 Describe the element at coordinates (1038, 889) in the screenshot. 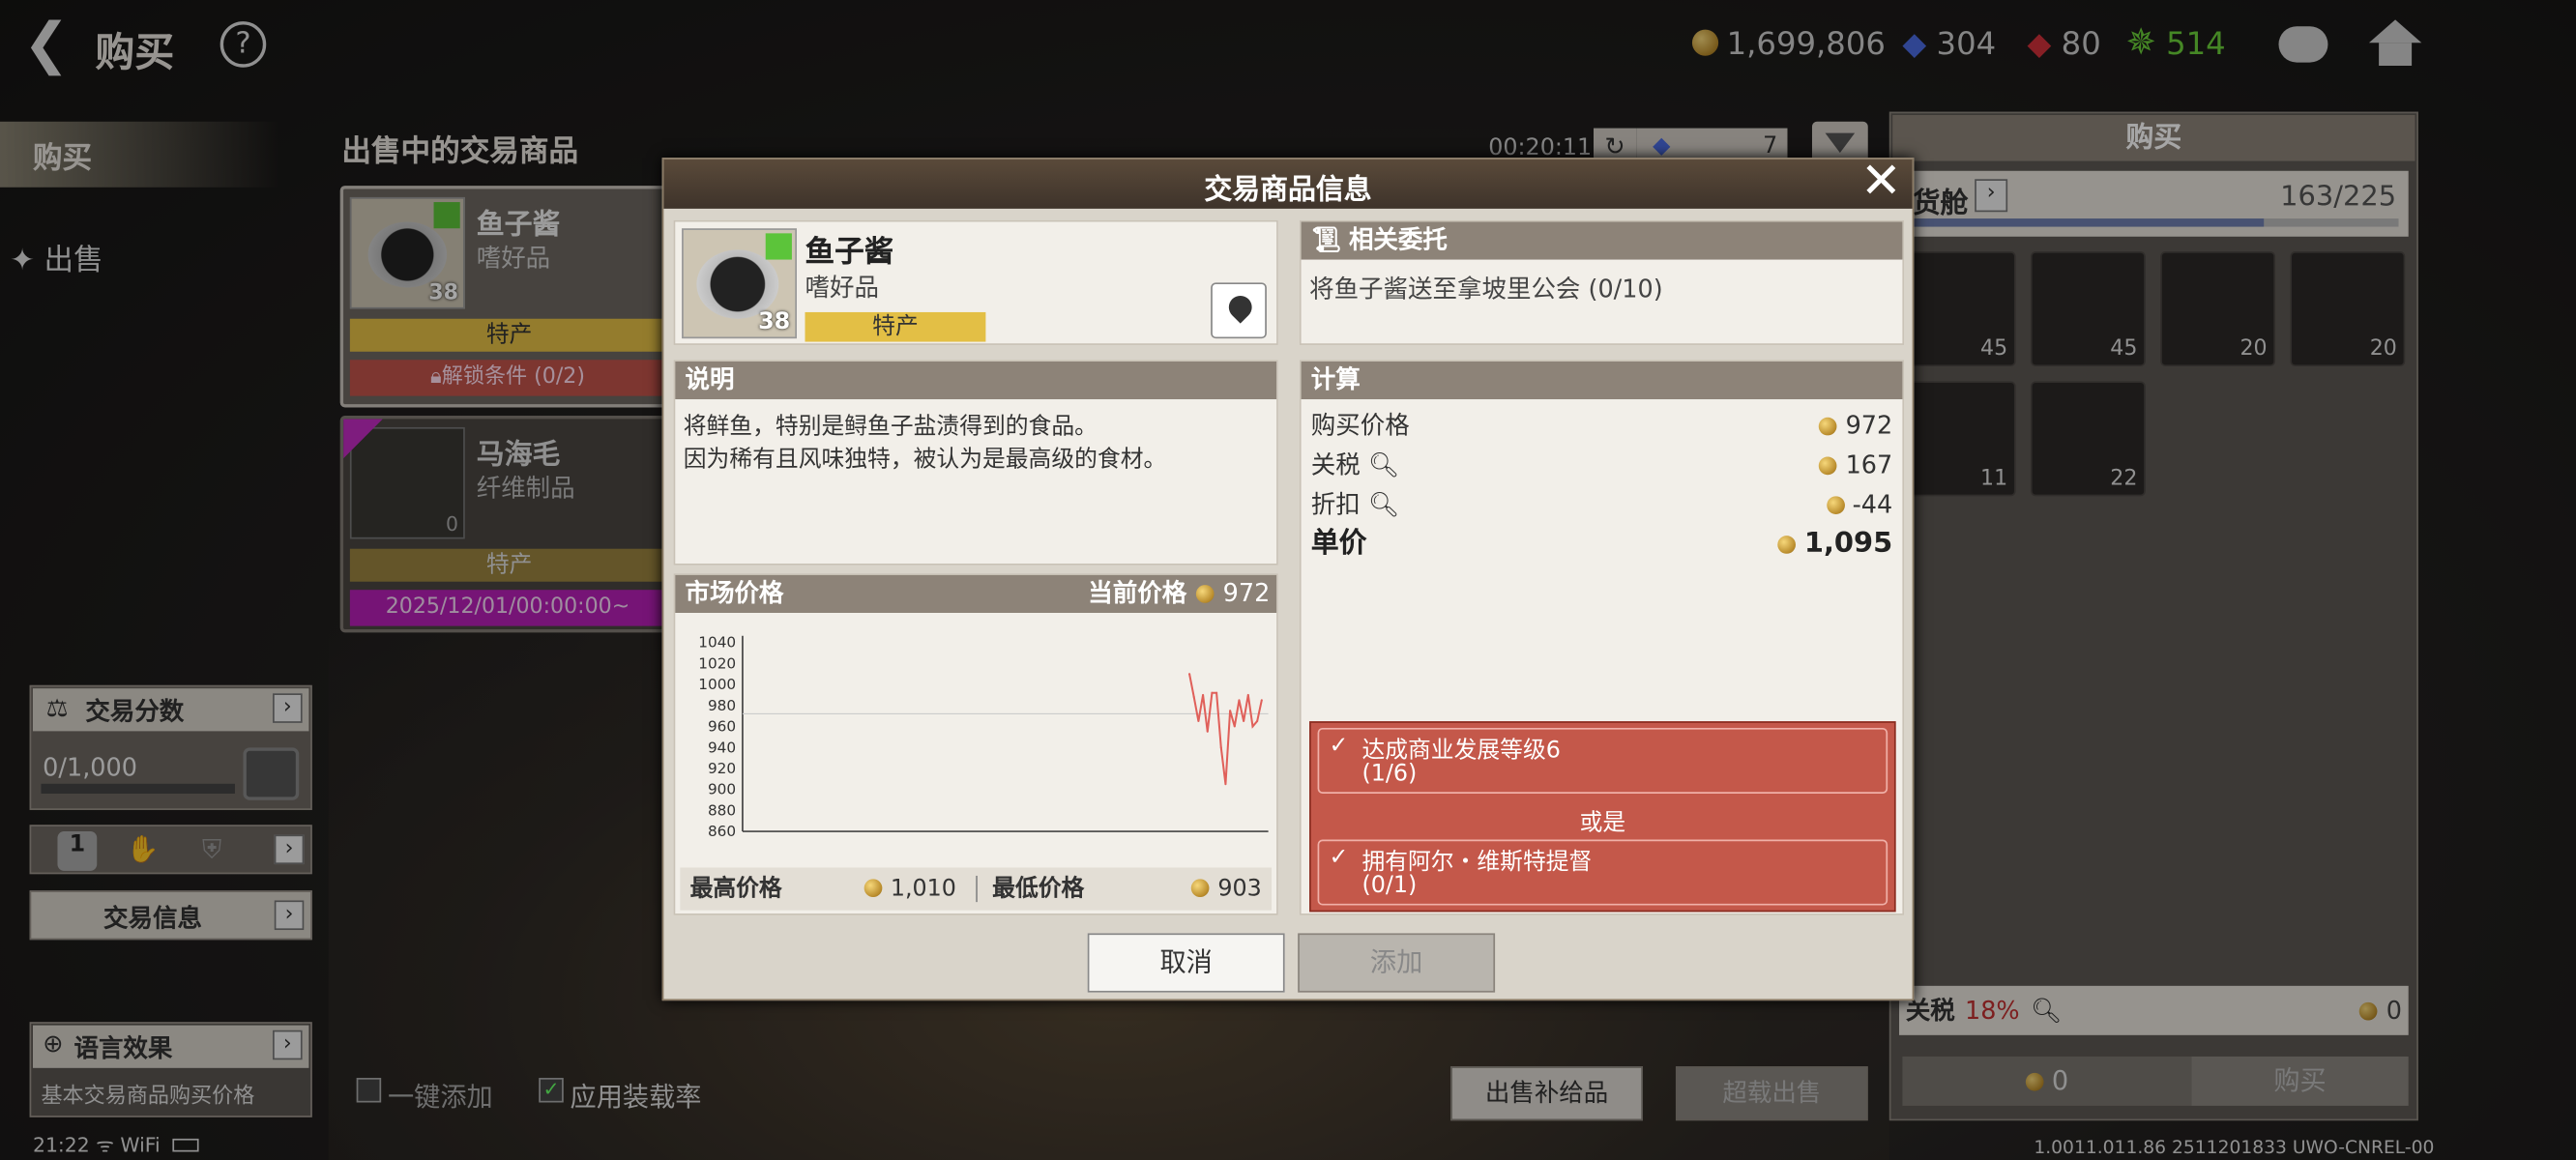

I see `low-price-label: 最低价格` at that location.